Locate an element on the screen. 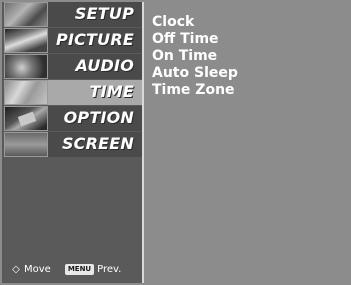  submenu-item-on-time: On Time is located at coordinates (247, 56).